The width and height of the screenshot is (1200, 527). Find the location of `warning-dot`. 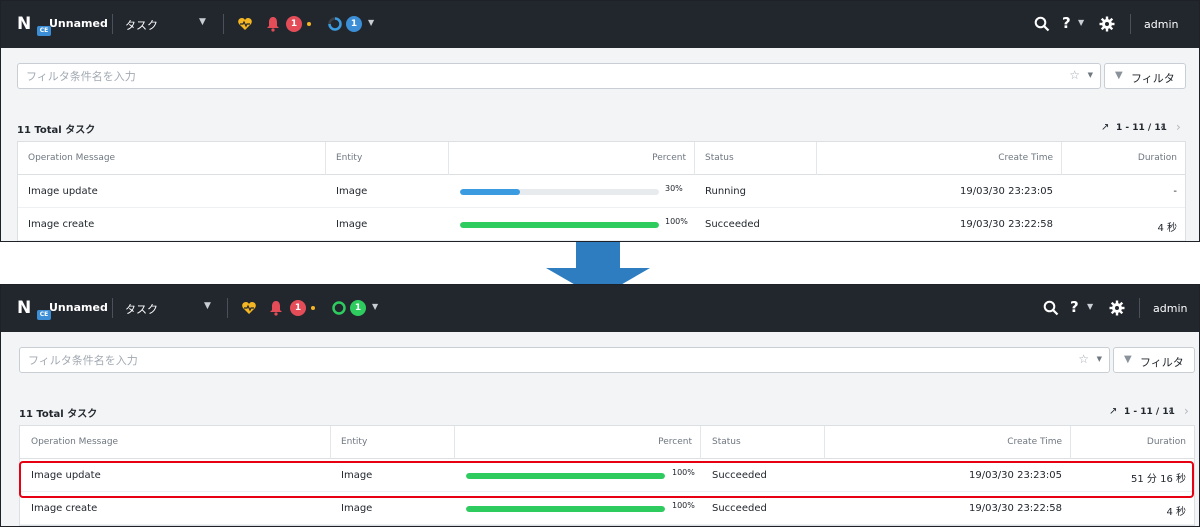

warning-dot is located at coordinates (309, 24).